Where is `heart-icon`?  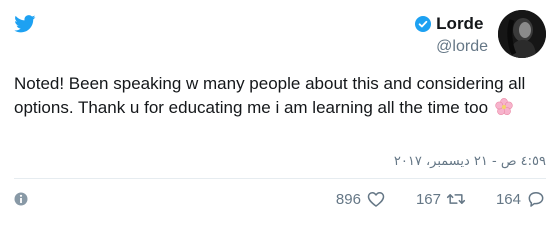 heart-icon is located at coordinates (376, 199).